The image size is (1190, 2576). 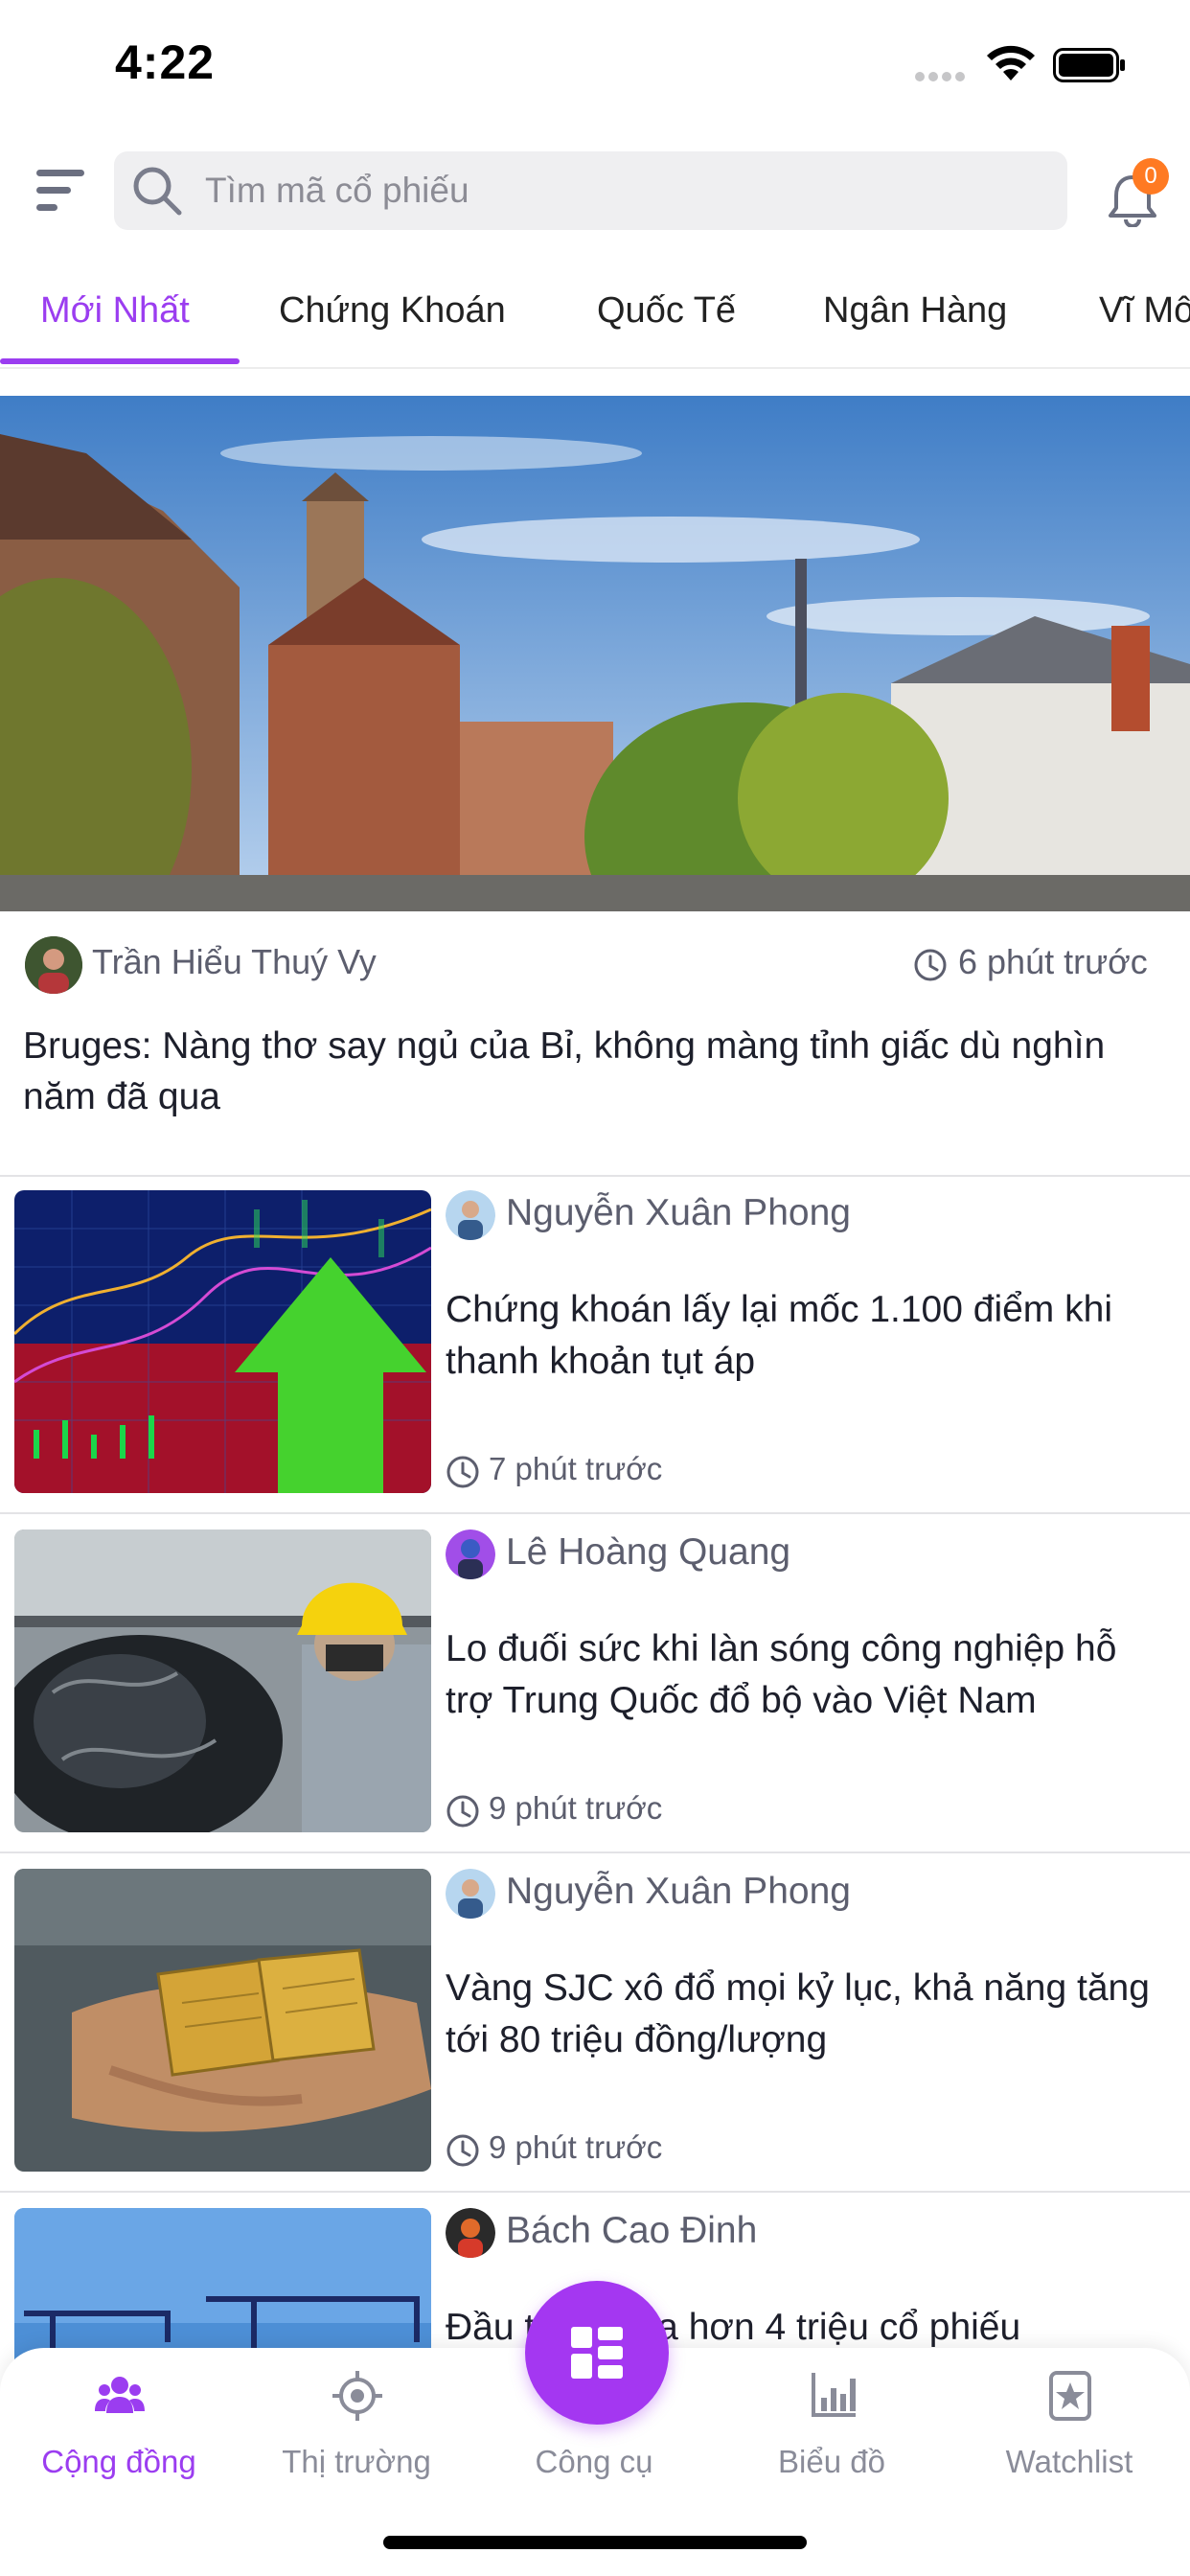 I want to click on status-time: 4:22, so click(x=166, y=62).